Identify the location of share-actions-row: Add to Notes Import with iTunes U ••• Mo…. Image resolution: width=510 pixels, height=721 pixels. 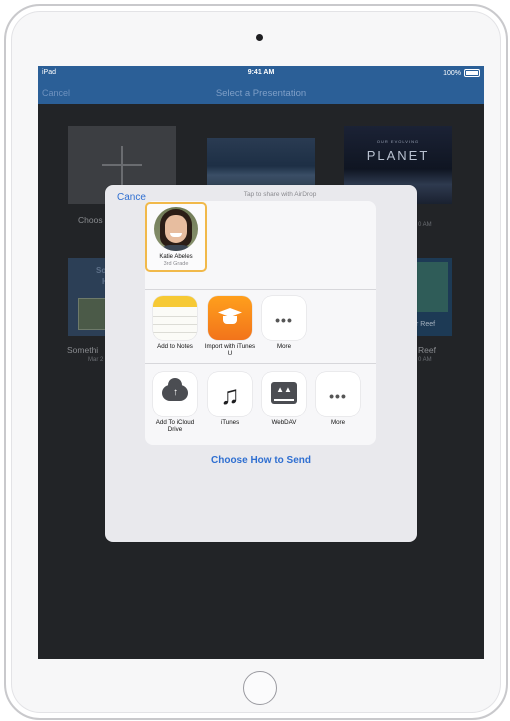
(260, 326).